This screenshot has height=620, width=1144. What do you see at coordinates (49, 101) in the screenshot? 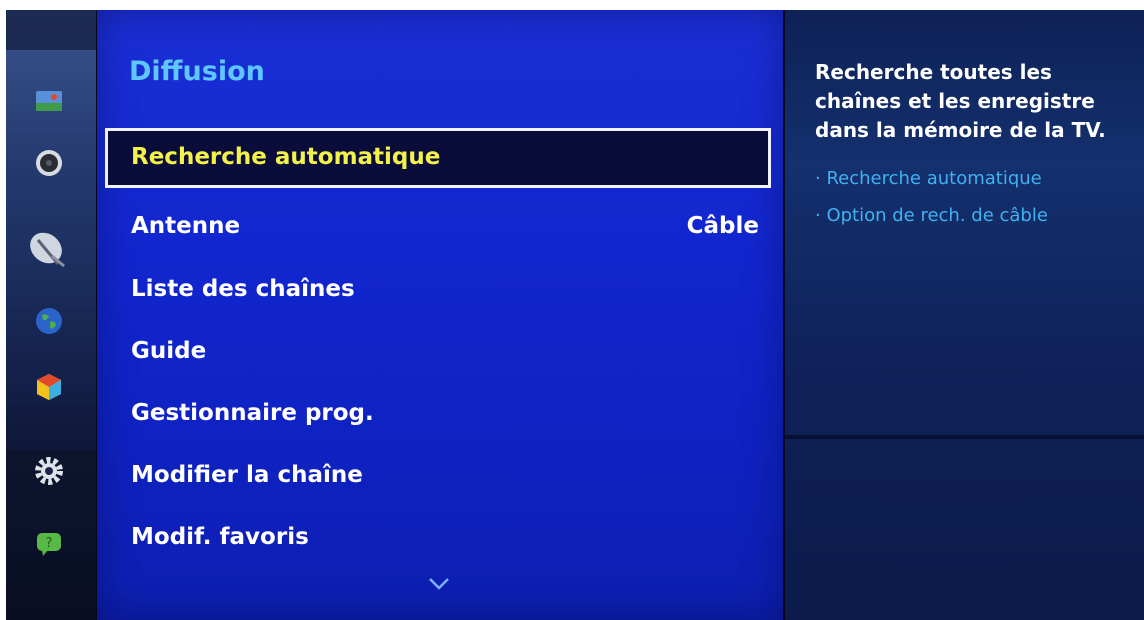
I see `picture-icon` at bounding box center [49, 101].